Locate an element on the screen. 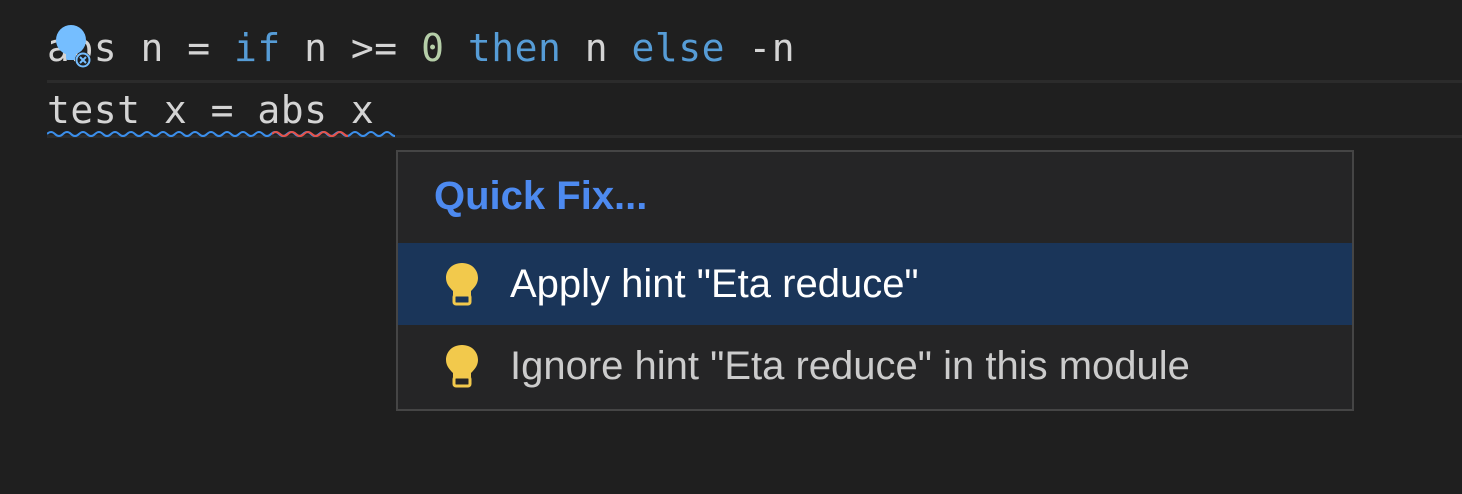  code-token: test x = abs x is located at coordinates (211, 110).